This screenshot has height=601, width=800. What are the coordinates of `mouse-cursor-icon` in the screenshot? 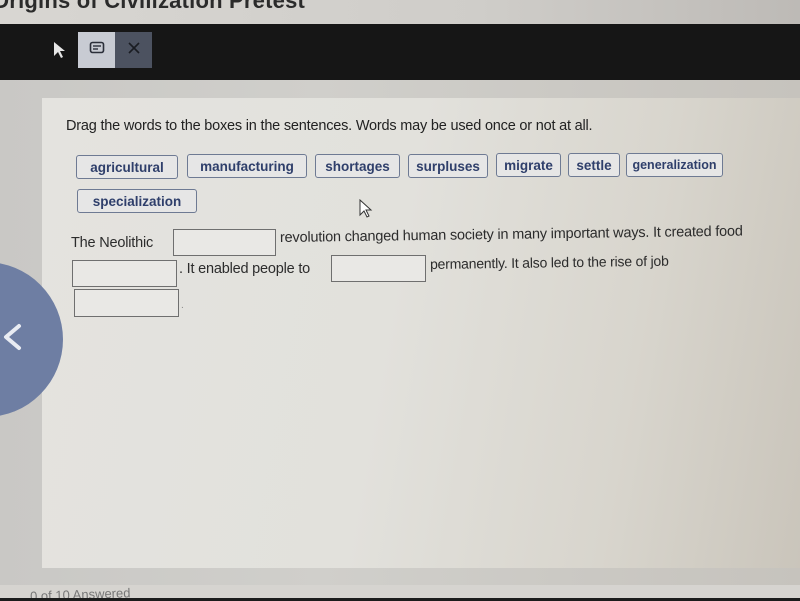 It's located at (366, 211).